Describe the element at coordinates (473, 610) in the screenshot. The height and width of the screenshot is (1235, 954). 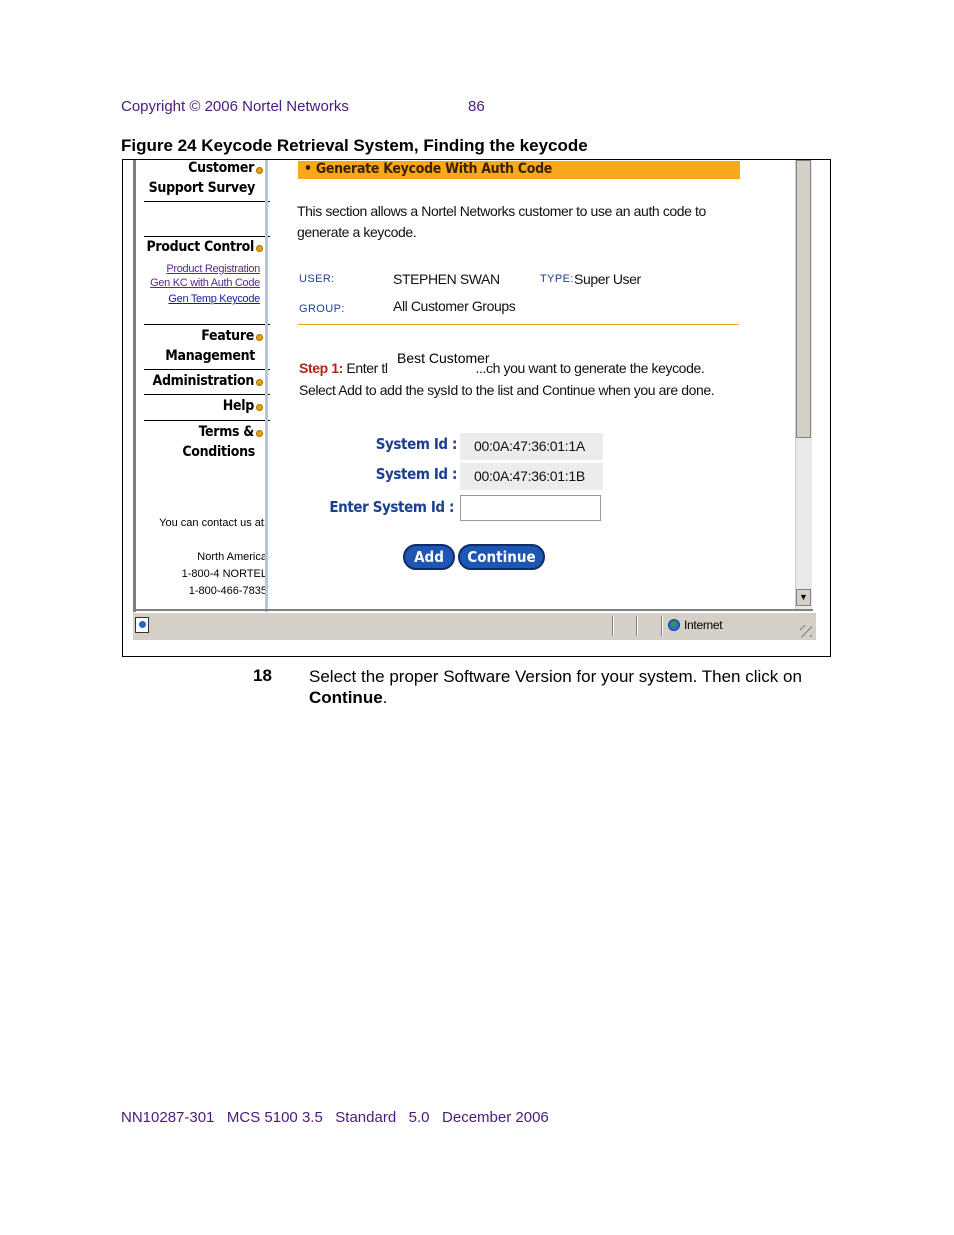
I see `window-bottom-edge` at that location.